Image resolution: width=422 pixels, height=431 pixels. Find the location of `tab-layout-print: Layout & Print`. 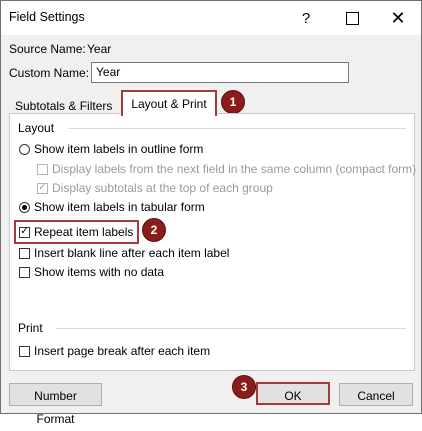

tab-layout-print: Layout & Print is located at coordinates (169, 103).